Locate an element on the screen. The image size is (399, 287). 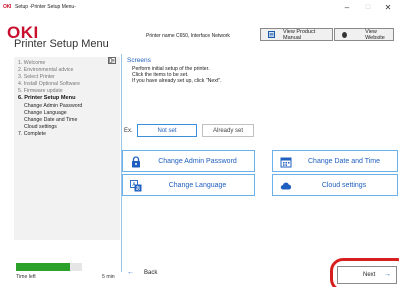
back-label: Back is located at coordinates (151, 272).